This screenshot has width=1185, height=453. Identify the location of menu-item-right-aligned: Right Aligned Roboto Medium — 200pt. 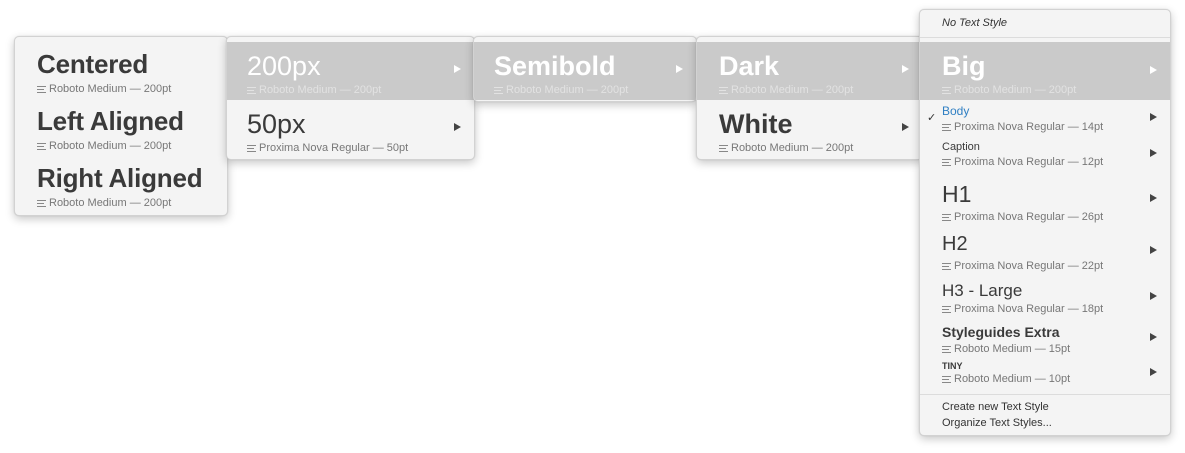
(121, 180).